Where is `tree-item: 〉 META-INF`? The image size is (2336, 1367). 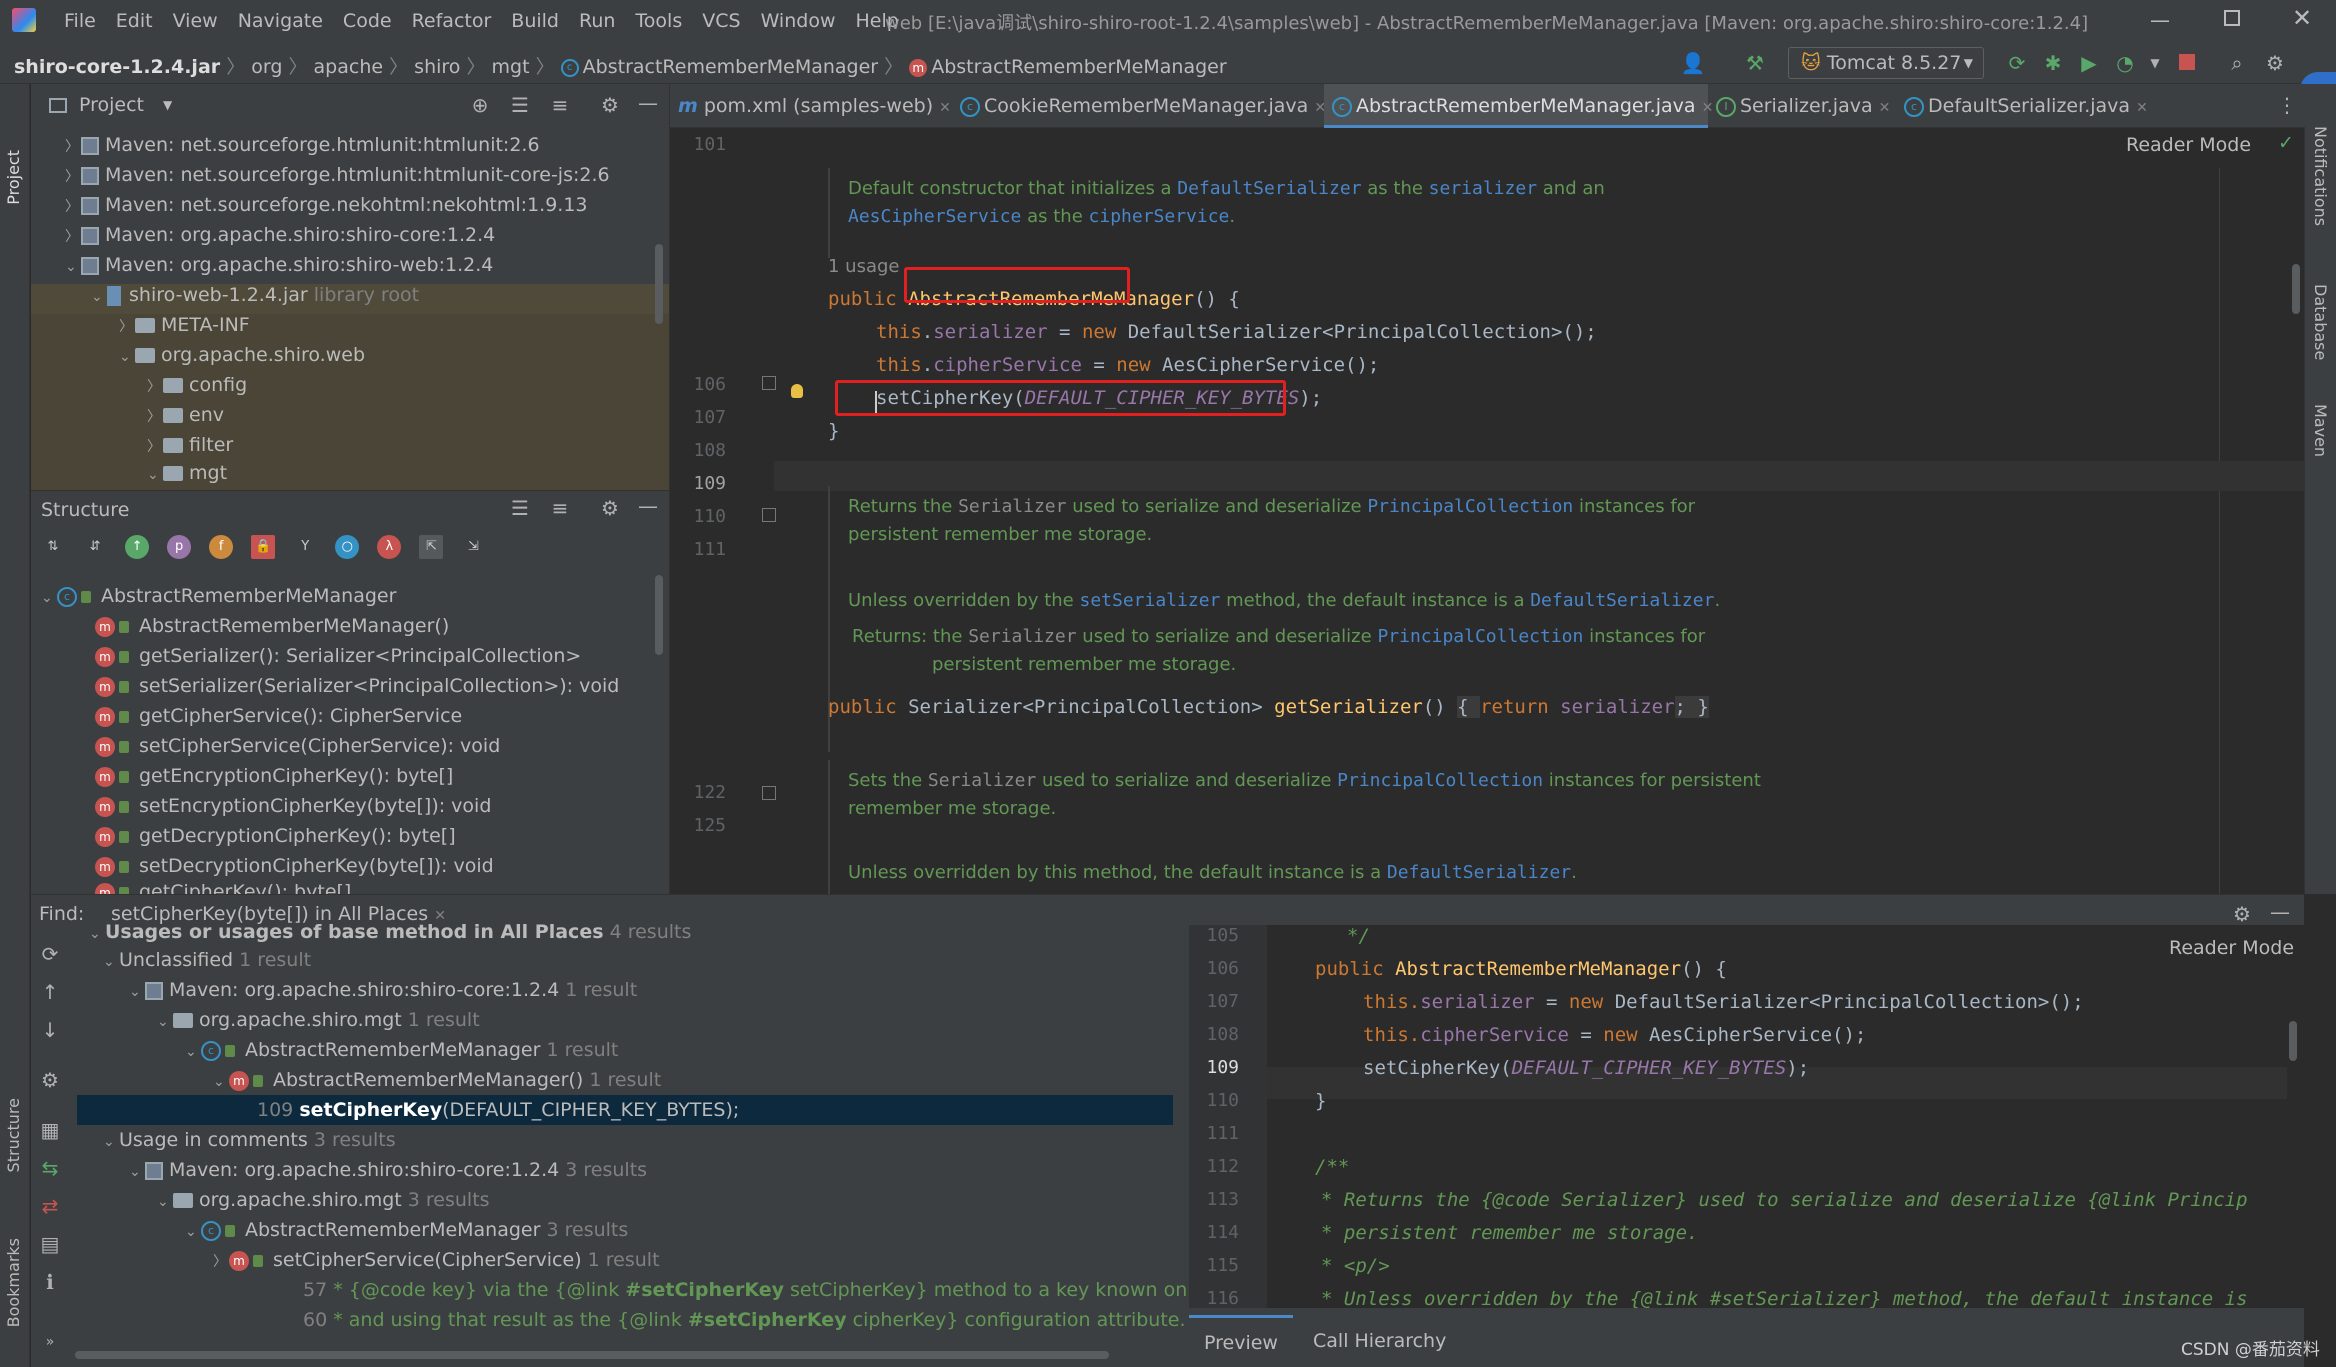
tree-item: 〉 META-INF is located at coordinates (184, 325).